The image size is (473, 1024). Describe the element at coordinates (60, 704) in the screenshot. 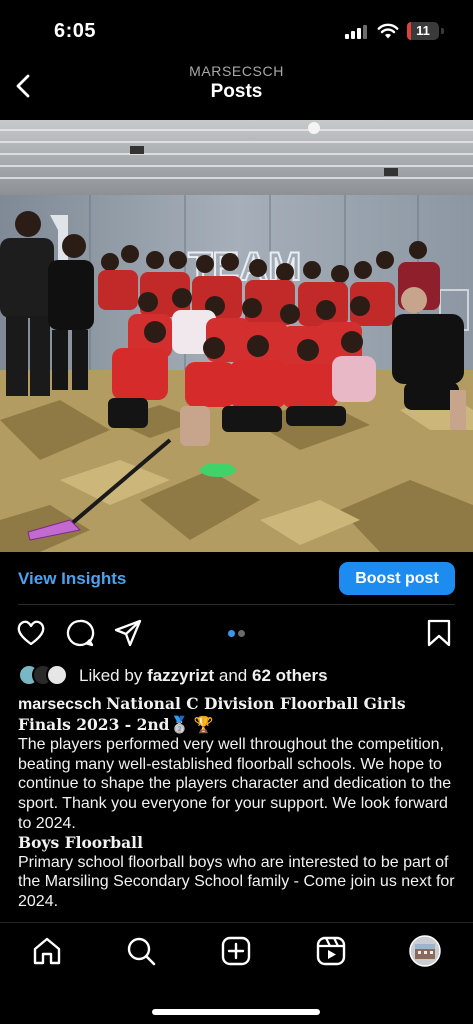

I see `caption-username: marsecsch` at that location.